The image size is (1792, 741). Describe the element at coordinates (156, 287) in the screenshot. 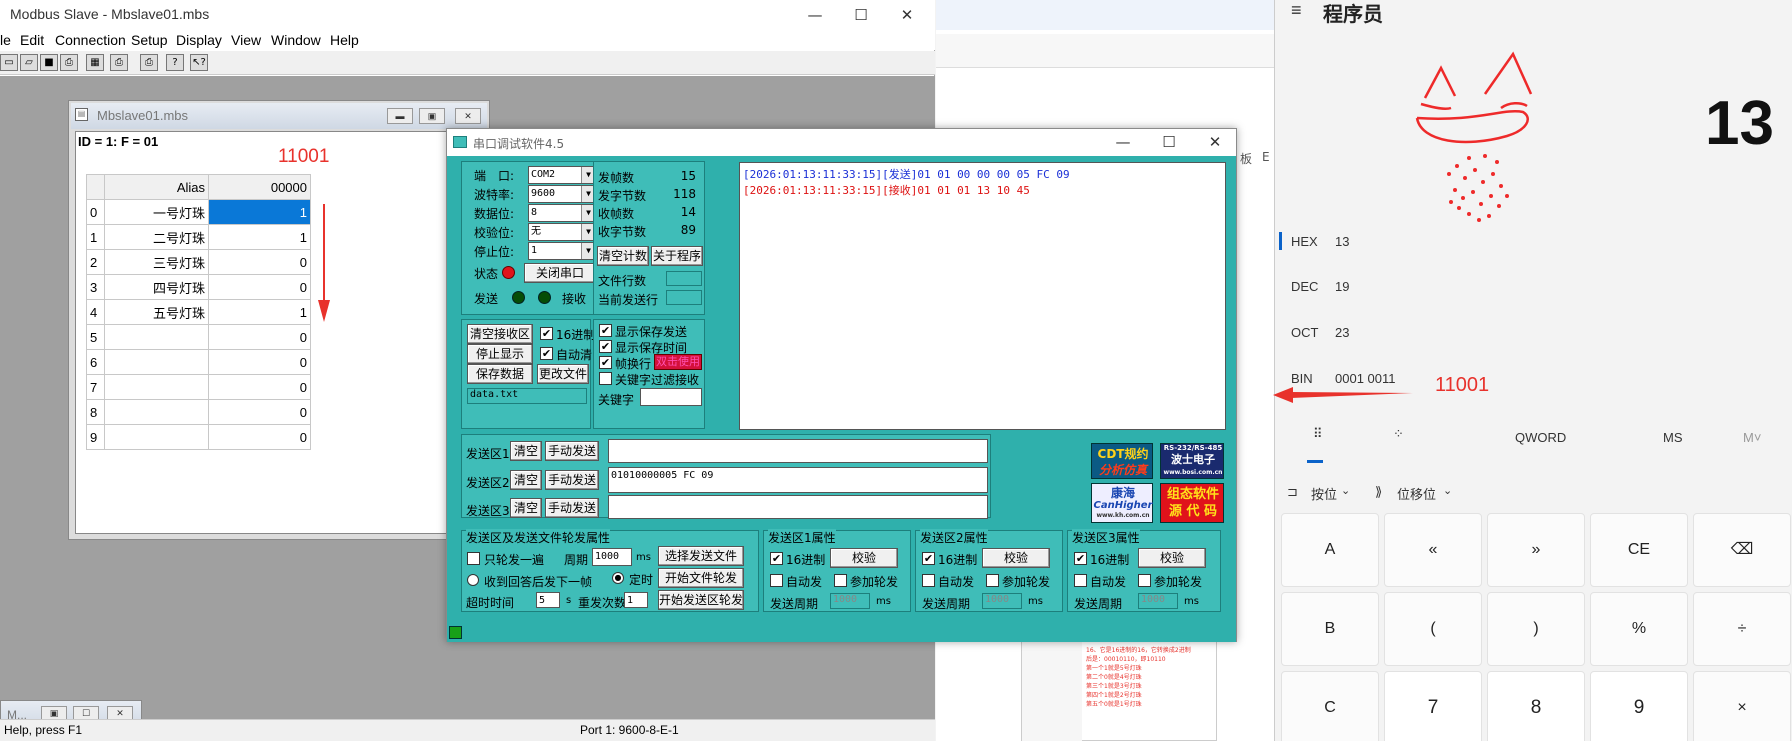

I see `alias-cell: 四号灯珠` at that location.